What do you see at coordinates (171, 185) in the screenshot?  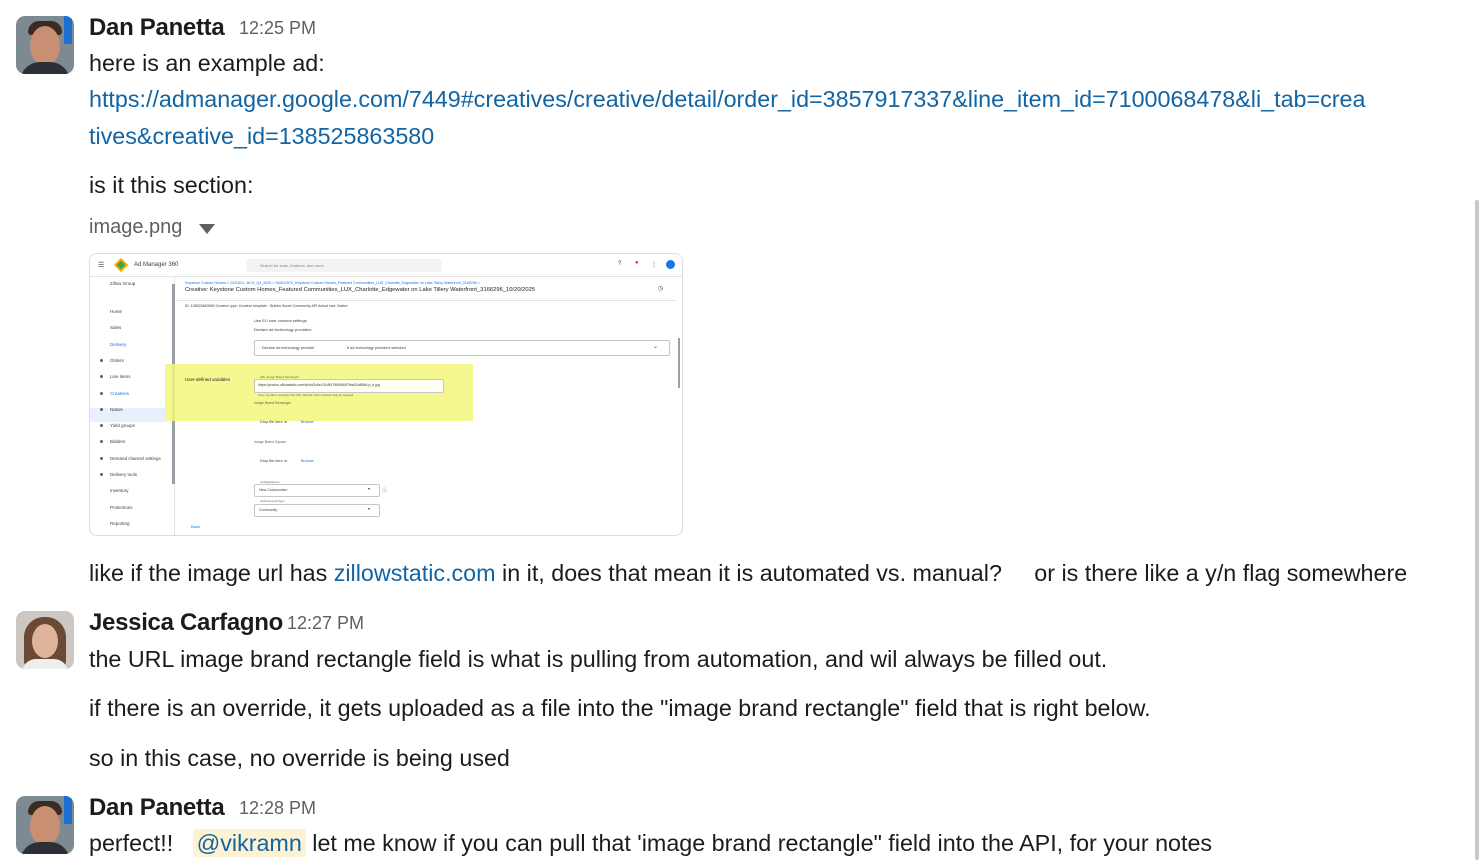 I see `message-text: is it this section:` at bounding box center [171, 185].